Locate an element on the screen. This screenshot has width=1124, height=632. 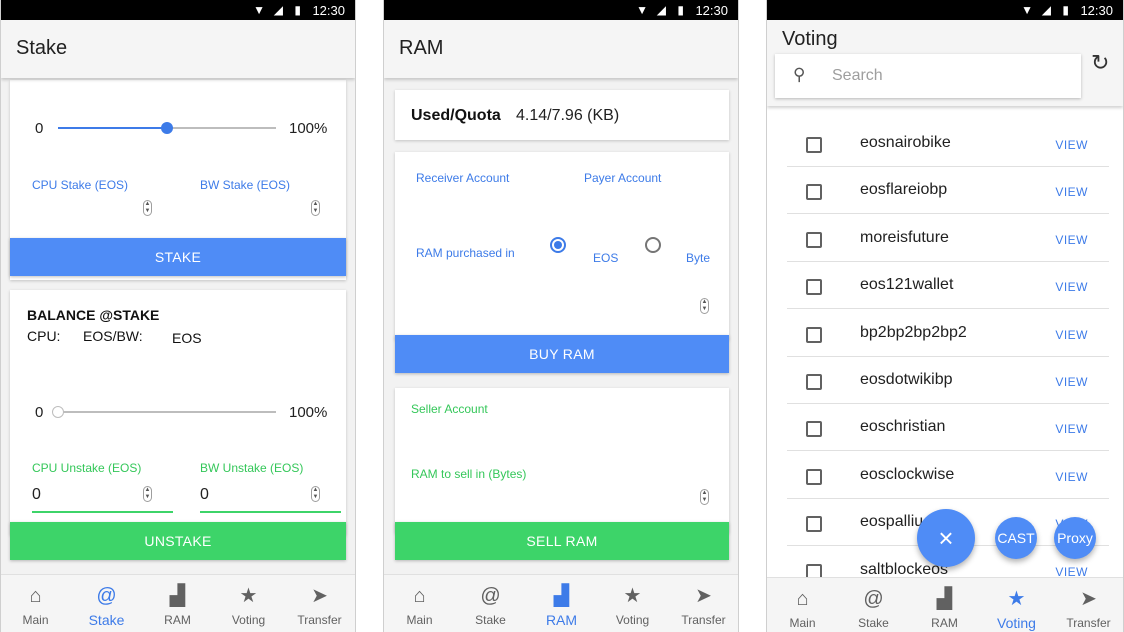
signal-icon: ◢ is located at coordinates (1046, 10).